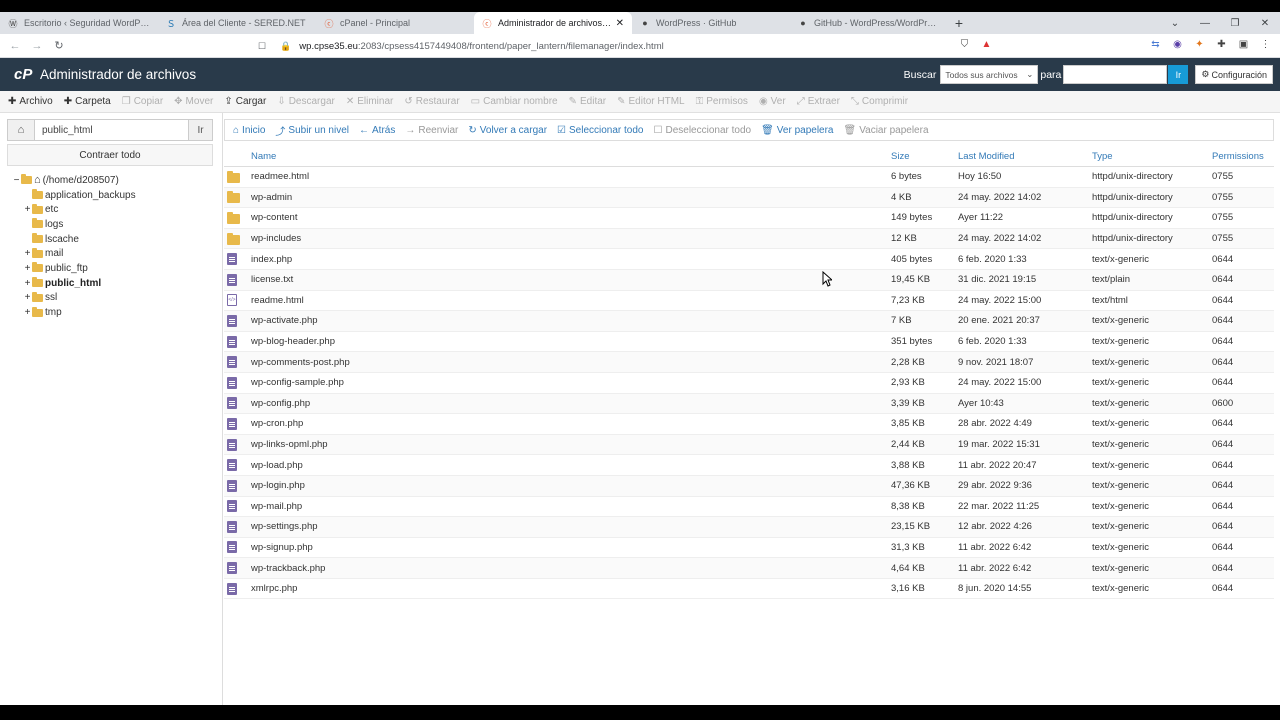 The width and height of the screenshot is (1280, 720). I want to click on tree-item: + tmp, so click(74, 312).